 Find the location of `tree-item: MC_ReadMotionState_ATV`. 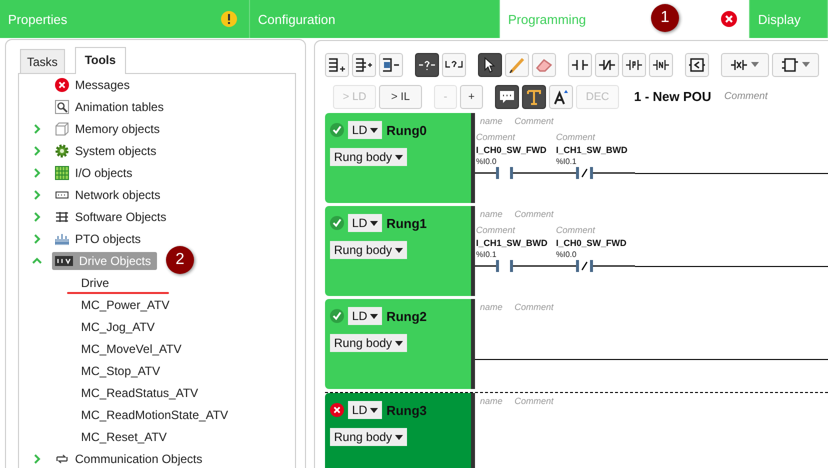

tree-item: MC_ReadMotionState_ATV is located at coordinates (154, 415).